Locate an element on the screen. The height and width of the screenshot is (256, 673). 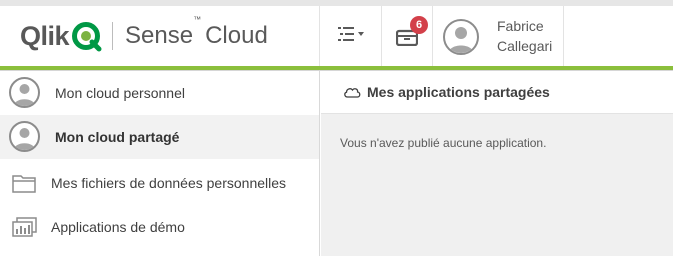
sidebar-item-personal-cloud: Mon cloud personnel is located at coordinates (159, 93).